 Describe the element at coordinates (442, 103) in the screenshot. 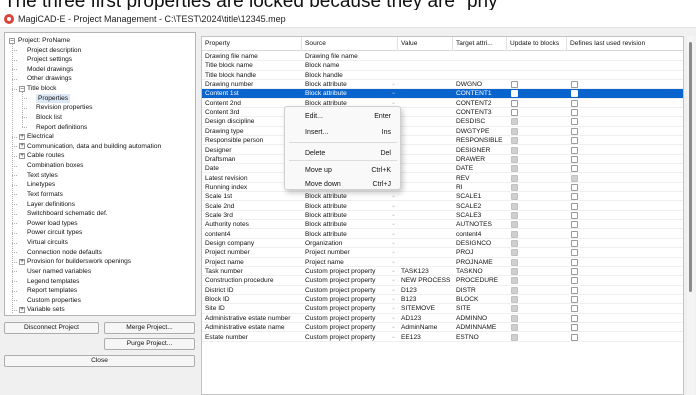

I see `table-row: Content 2nd Block attribute CONTENT2 ⌄` at that location.